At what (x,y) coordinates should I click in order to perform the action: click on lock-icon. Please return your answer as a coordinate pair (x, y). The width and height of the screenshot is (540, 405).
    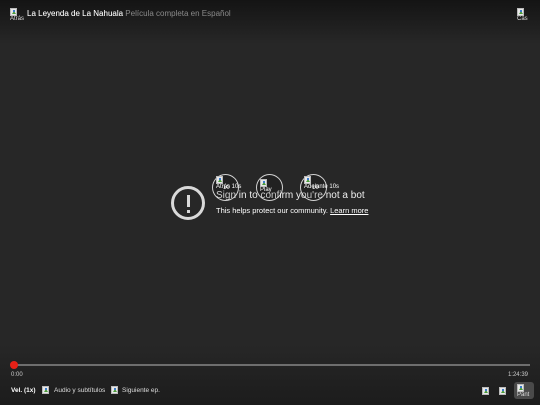
    Looking at the image, I should click on (485, 391).